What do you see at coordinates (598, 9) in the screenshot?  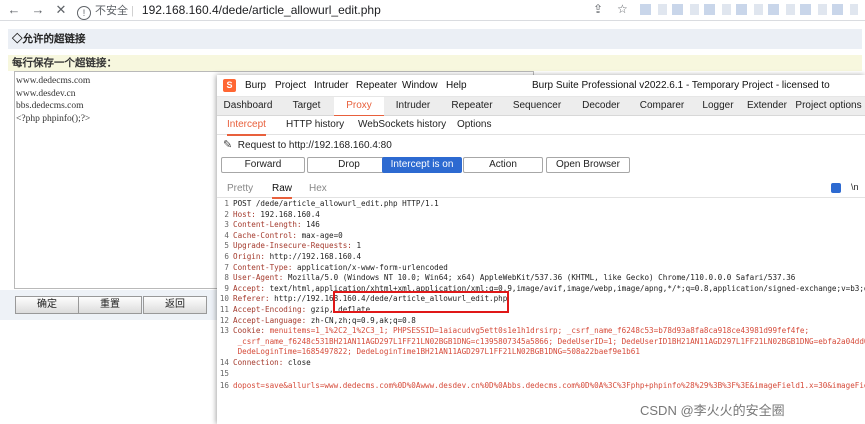 I see `share-icon: ⇪` at bounding box center [598, 9].